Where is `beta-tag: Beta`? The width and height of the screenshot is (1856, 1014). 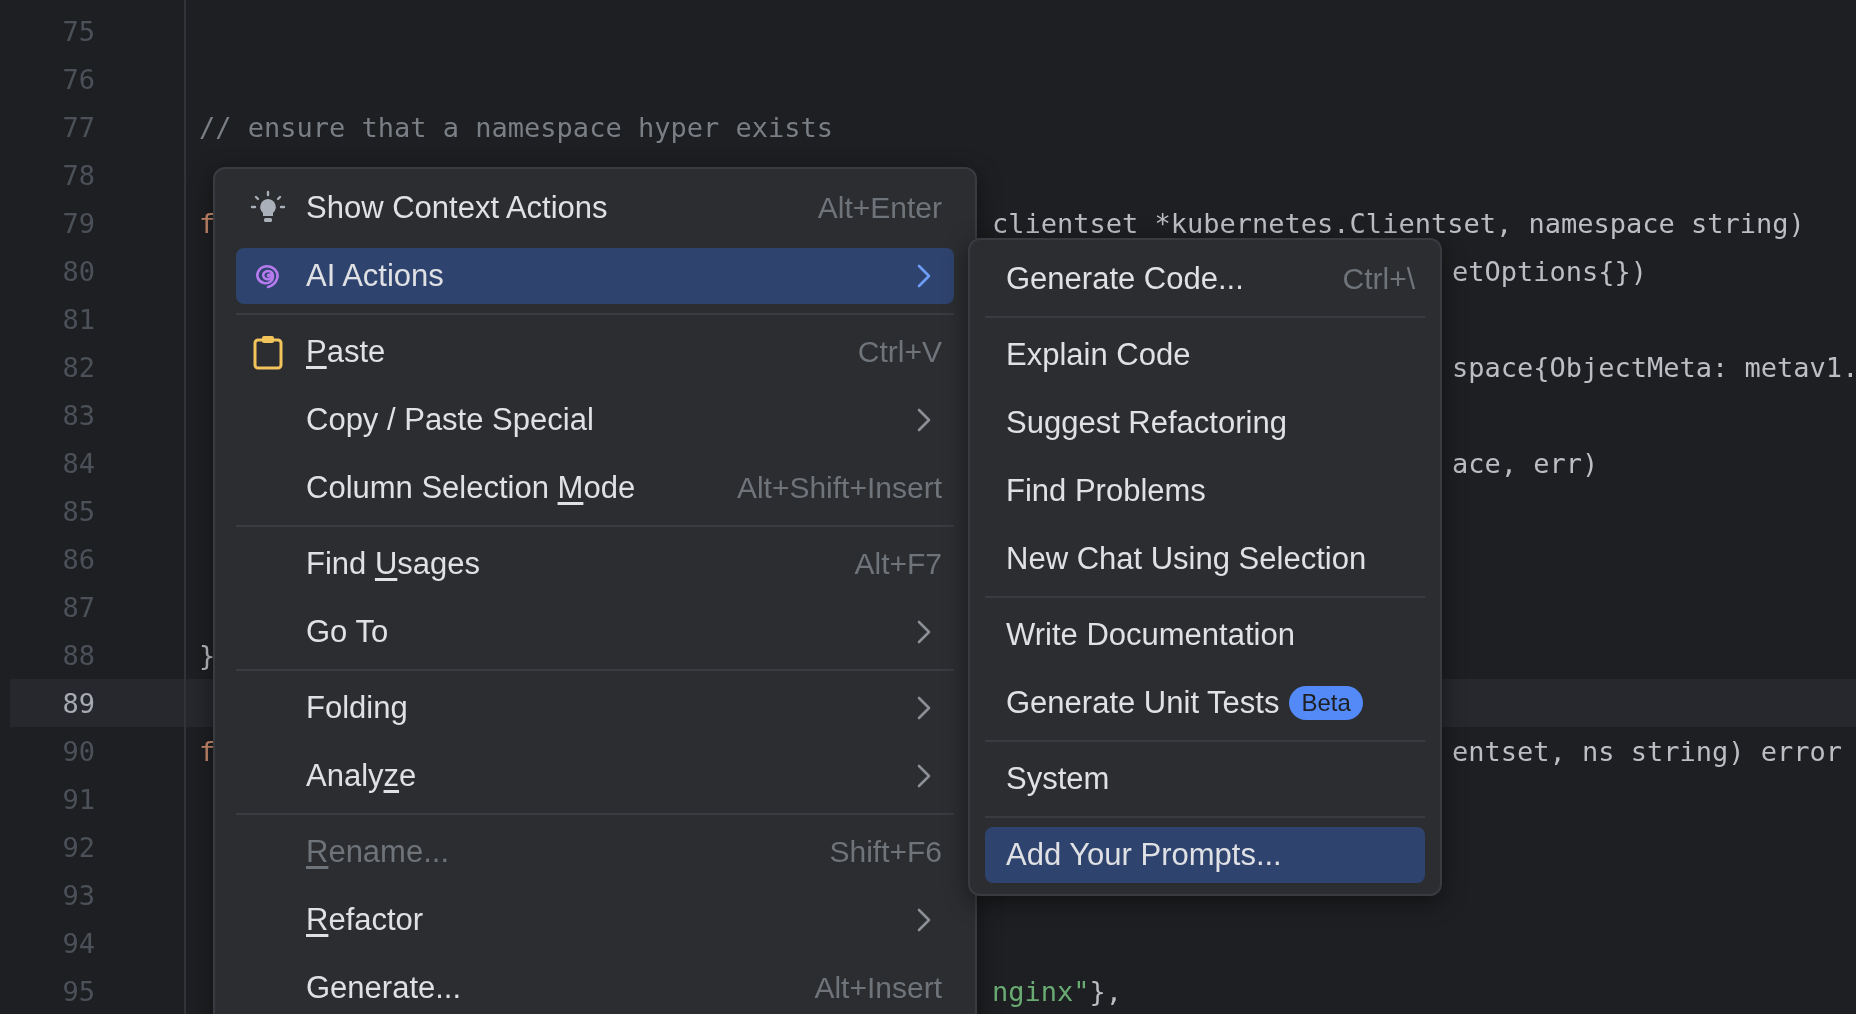
beta-tag: Beta is located at coordinates (1326, 703).